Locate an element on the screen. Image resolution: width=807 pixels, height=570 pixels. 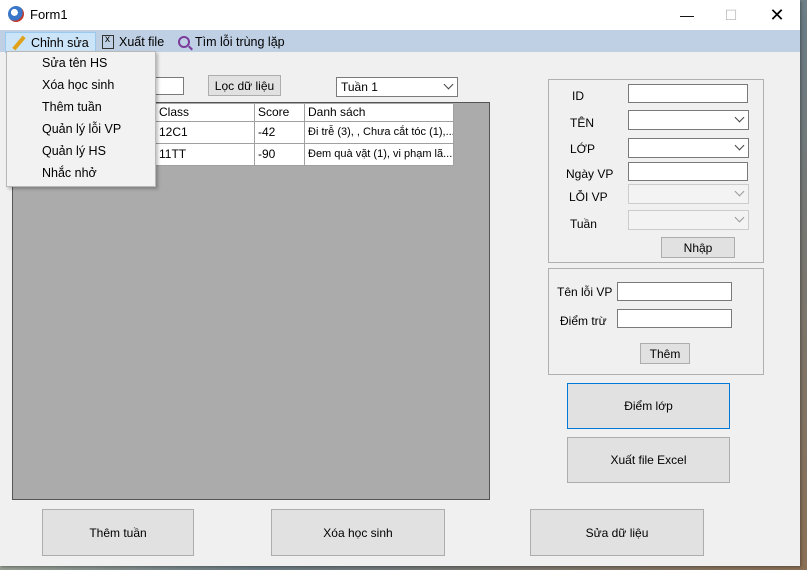
column-header-list: Danh sách is located at coordinates (379, 113).